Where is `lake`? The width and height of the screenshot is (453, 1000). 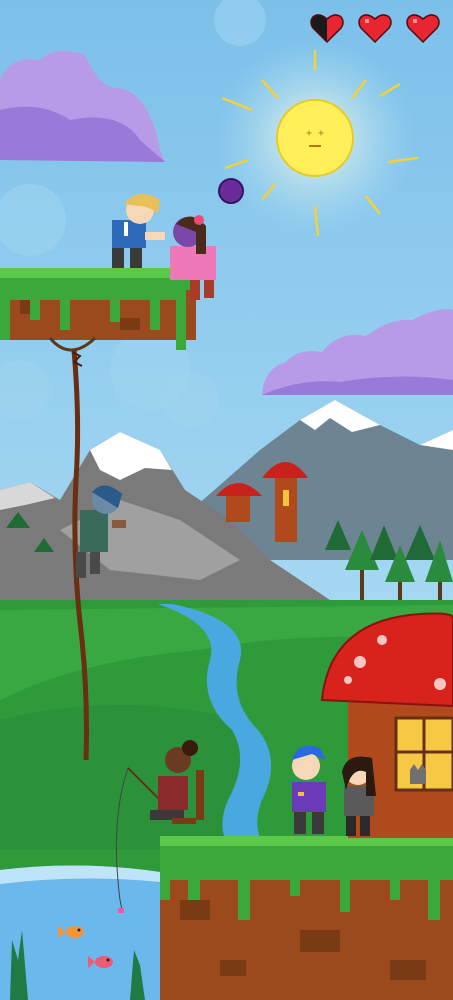 lake is located at coordinates (80, 932).